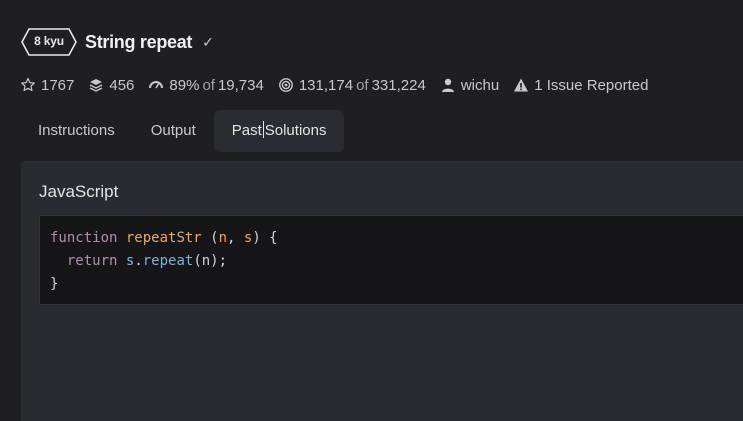 The width and height of the screenshot is (743, 421). I want to click on code-token: repeatStr, so click(163, 238).